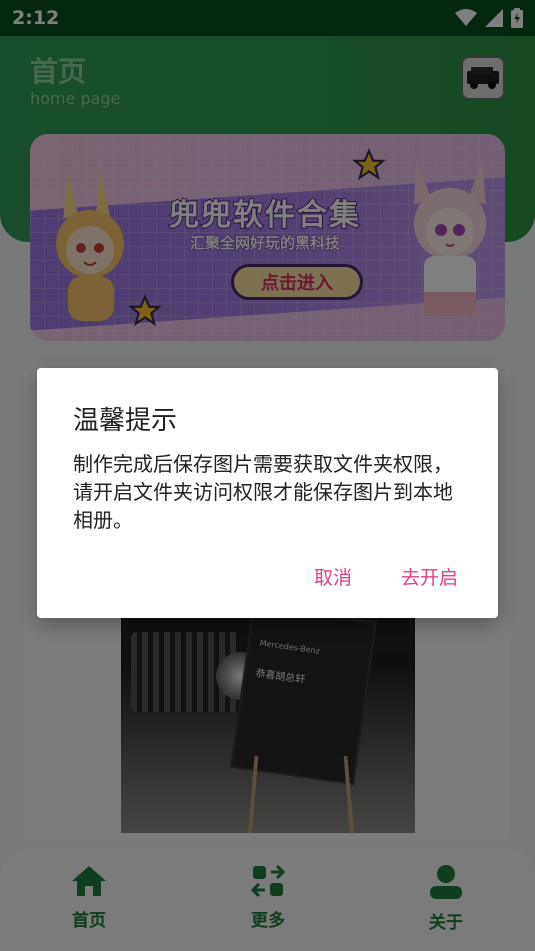 Image resolution: width=535 pixels, height=951 pixels. I want to click on dialog-title: 温馨提示, so click(125, 421).